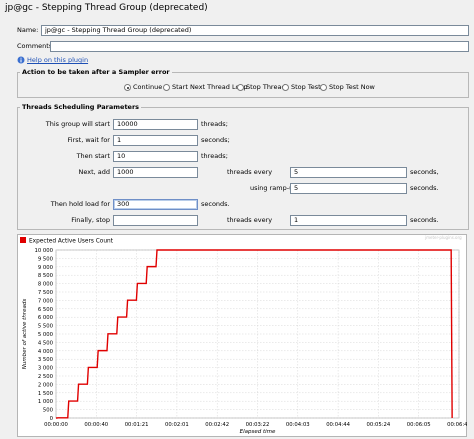 This screenshot has width=474, height=439. What do you see at coordinates (240, 87) in the screenshot?
I see `radio-stop-thread` at bounding box center [240, 87].